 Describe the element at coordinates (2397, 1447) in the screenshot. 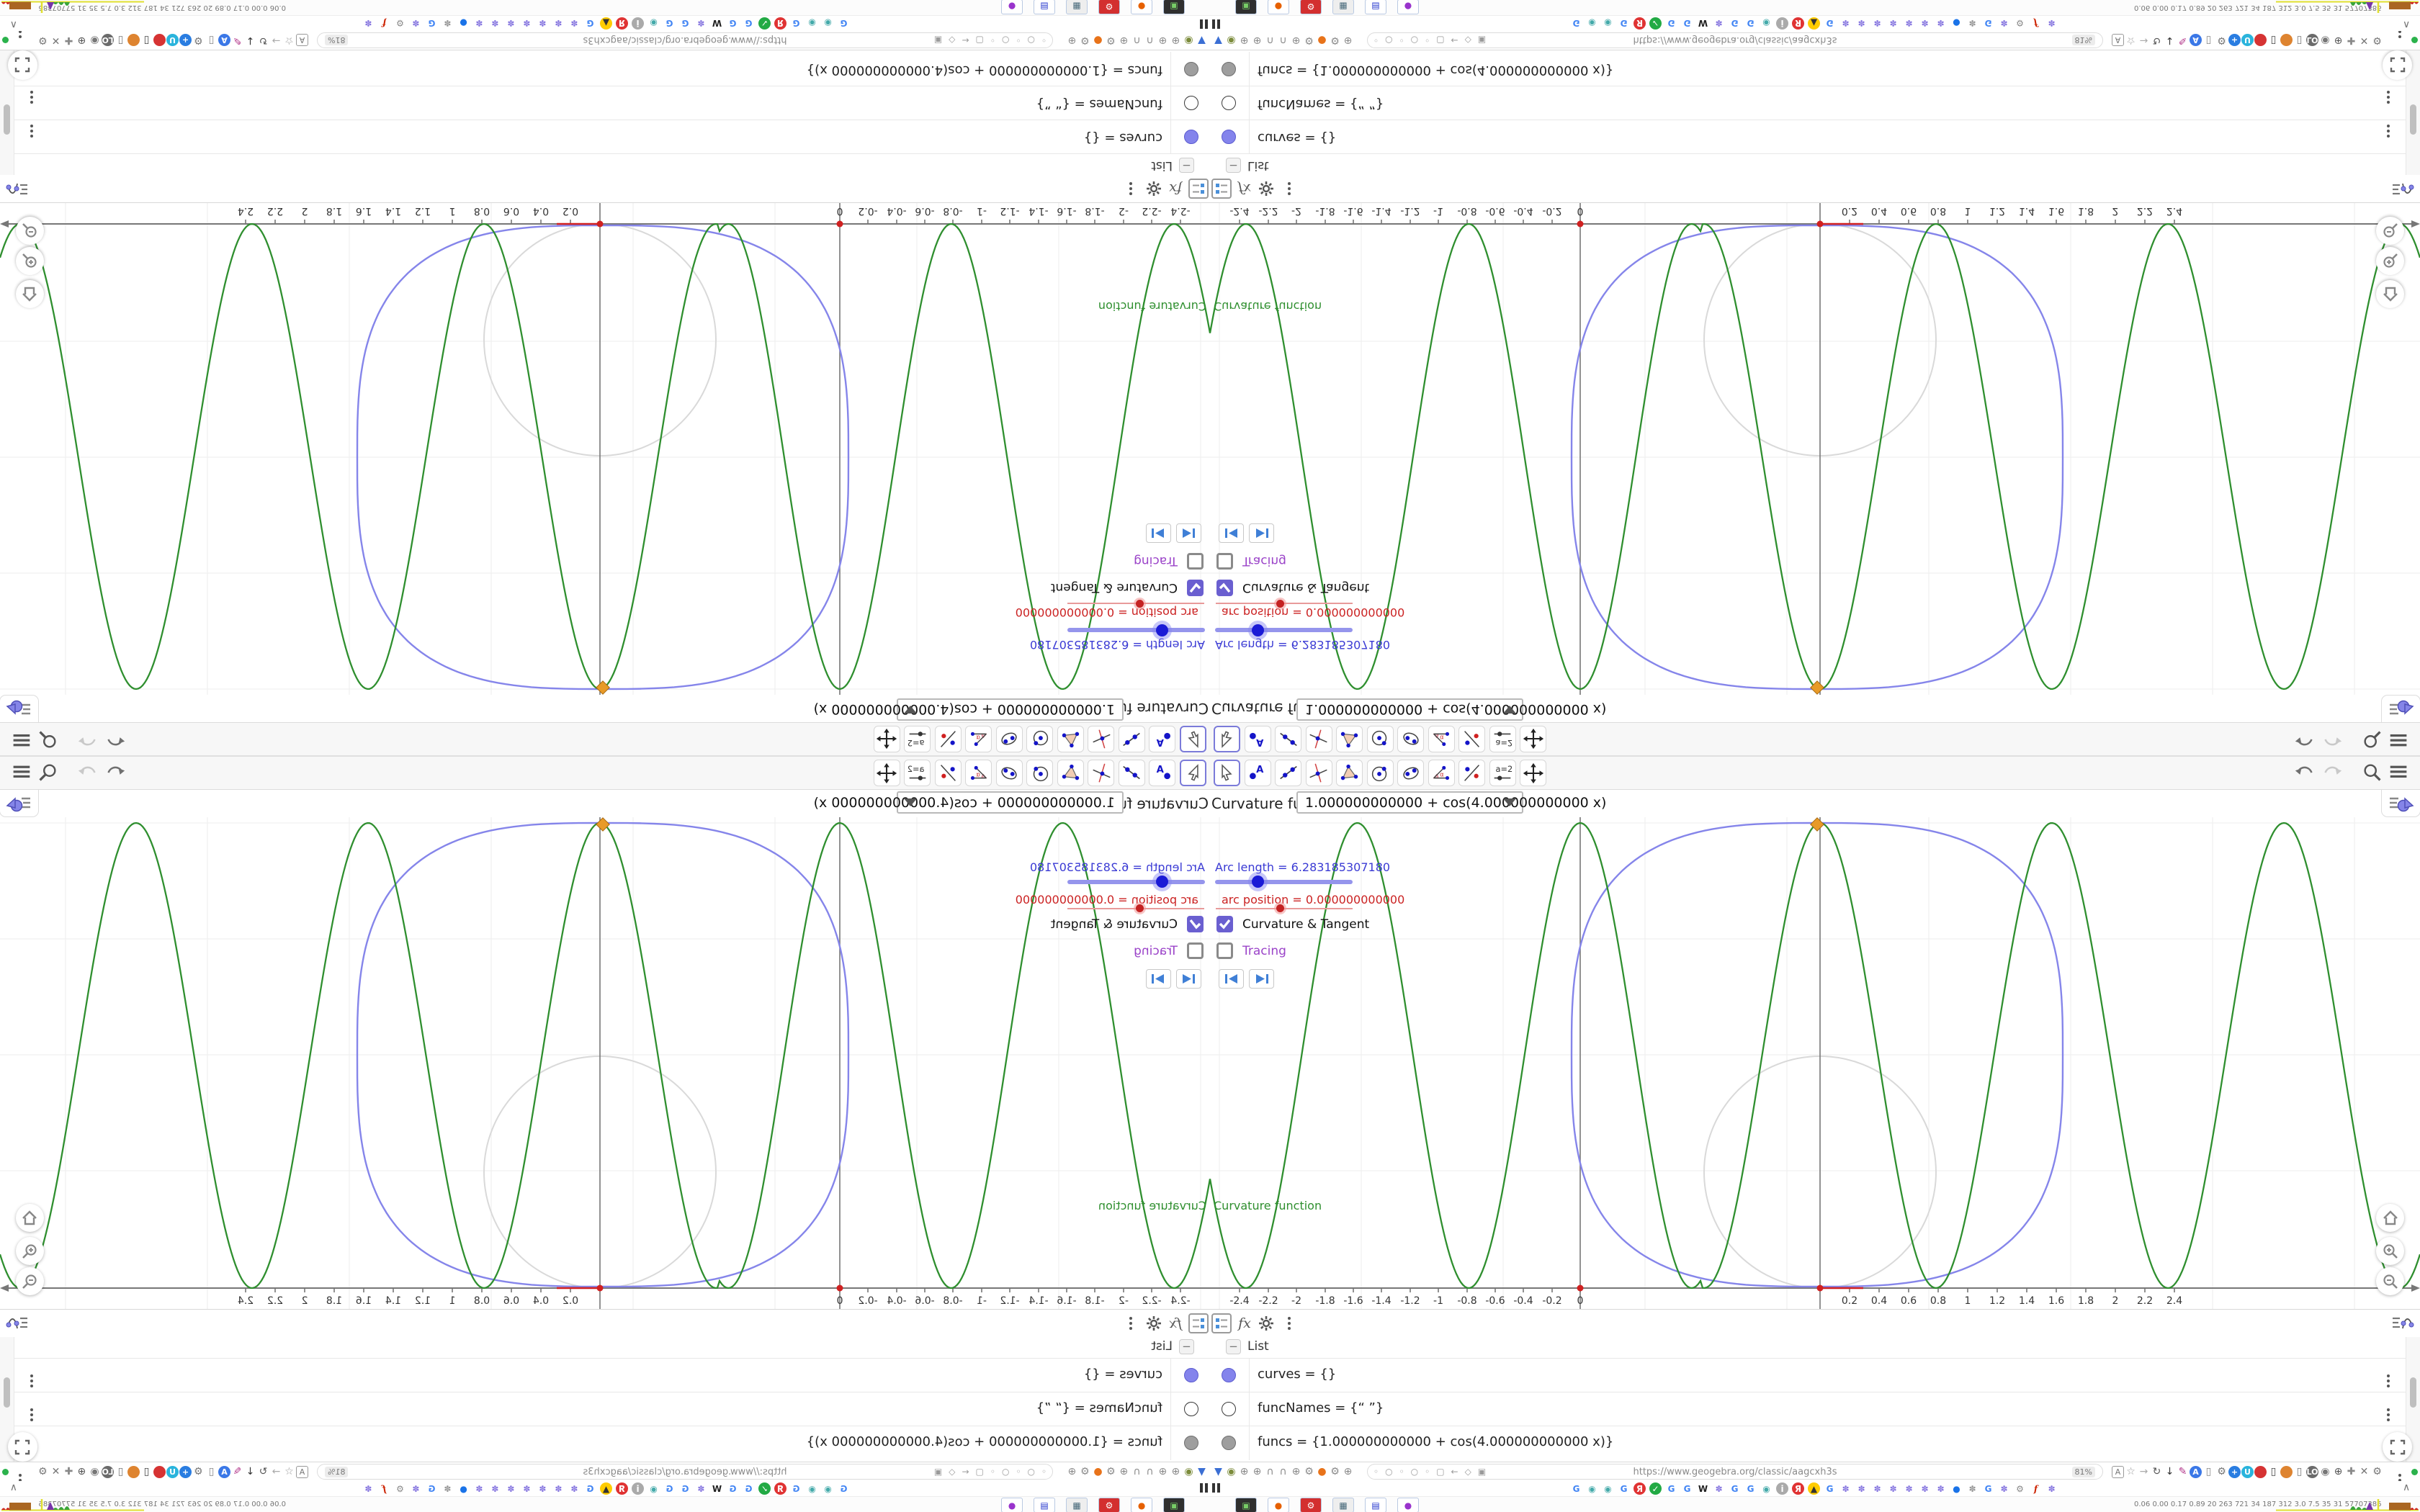

I see `fullscreen-button` at that location.